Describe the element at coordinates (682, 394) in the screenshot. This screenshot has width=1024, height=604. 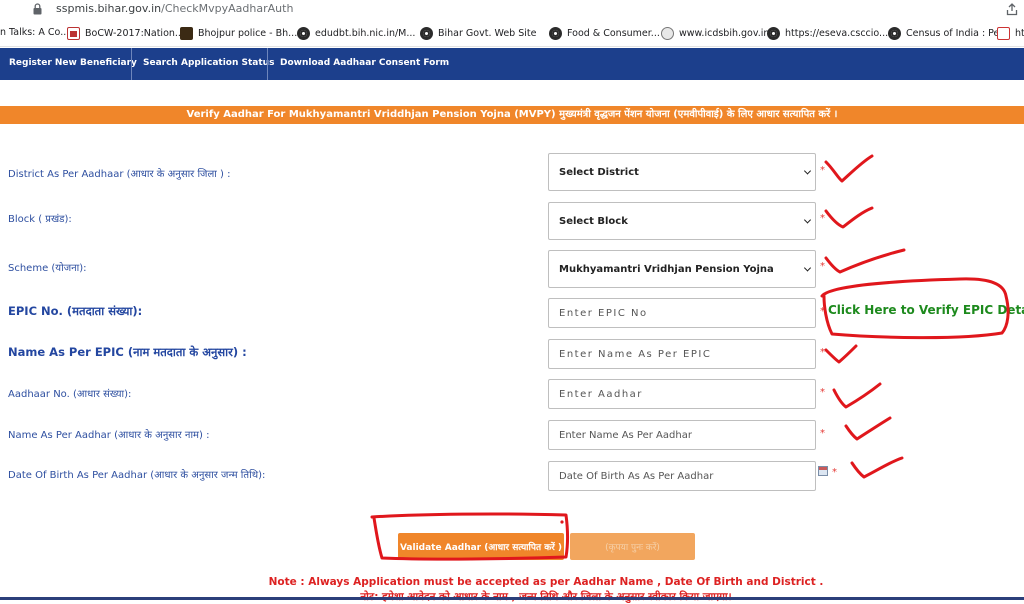
I see `aadhaar-input: Enter Aadhar` at that location.